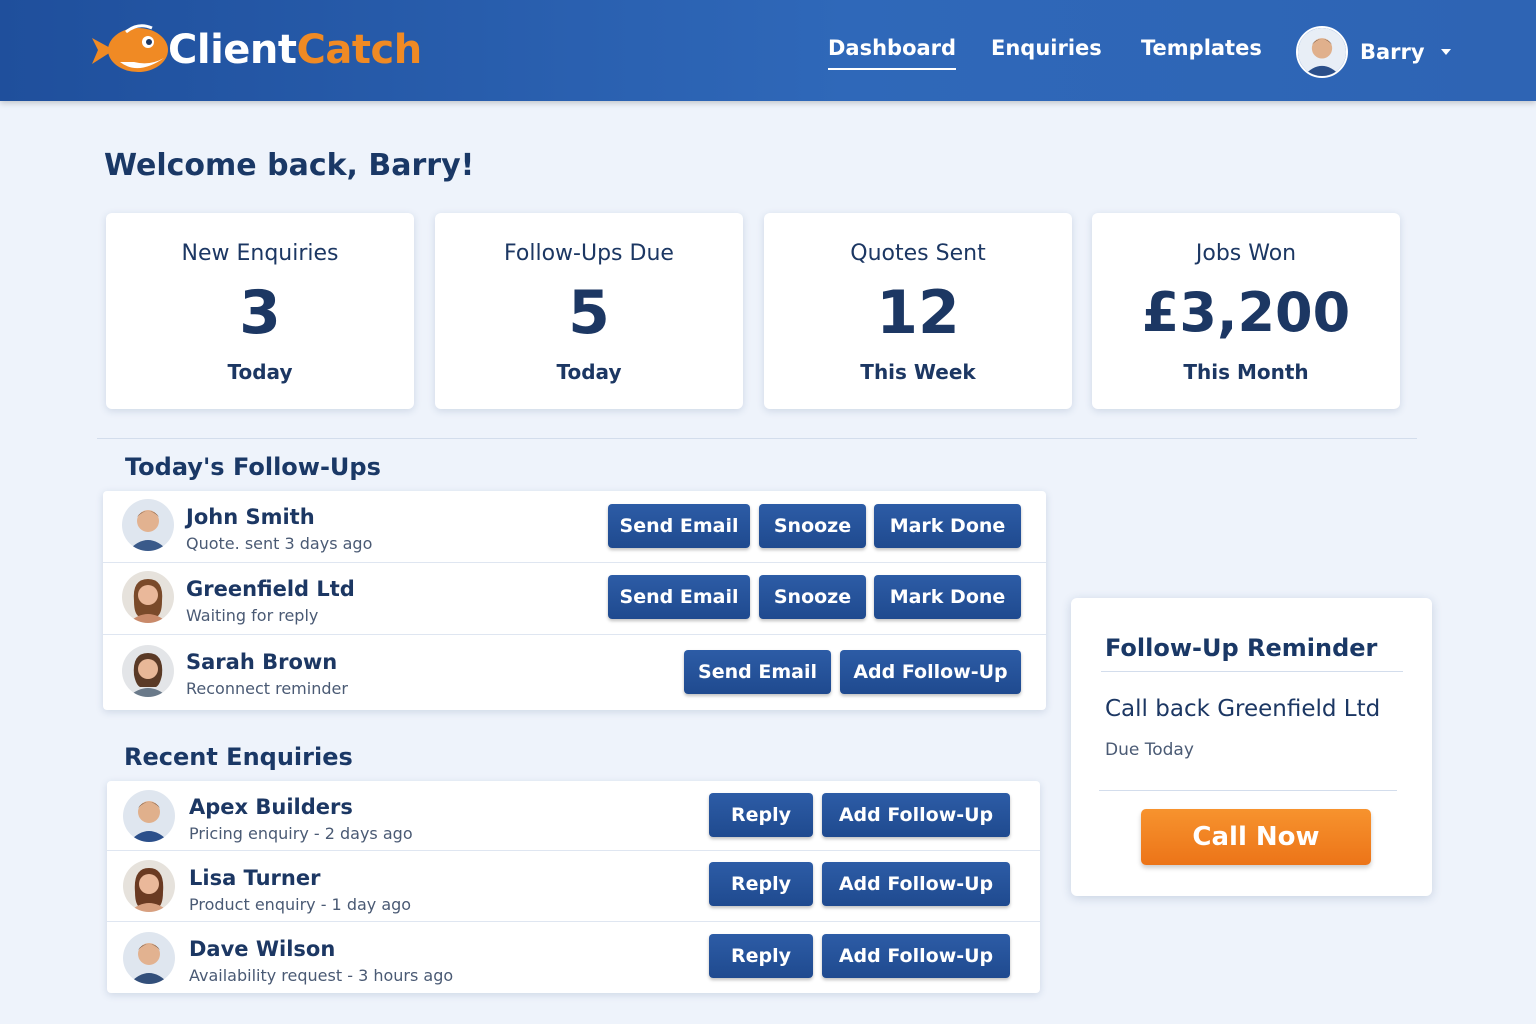 The image size is (1536, 1024). I want to click on logo: ClientCatch, so click(256, 50).